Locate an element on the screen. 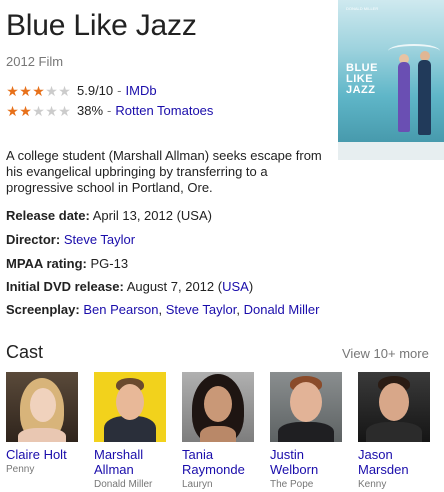  fact-value: April 13, 2012 is located at coordinates (132, 215).